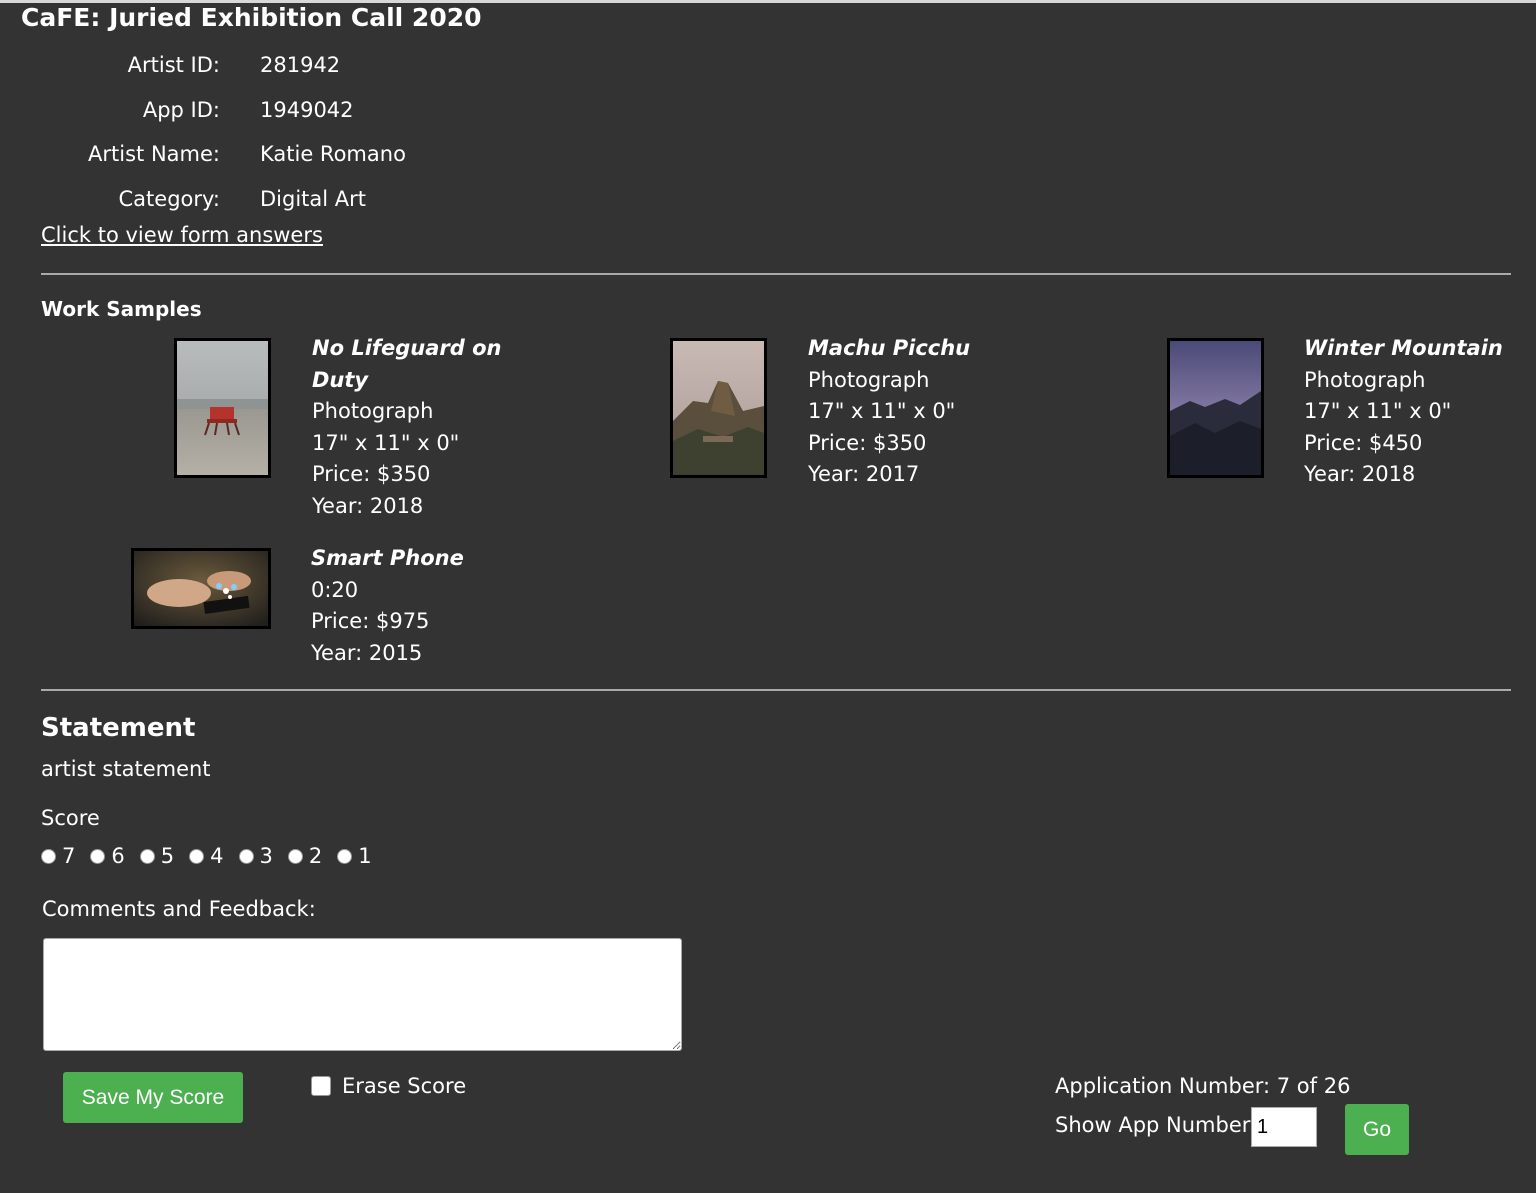 The height and width of the screenshot is (1193, 1536). Describe the element at coordinates (300, 65) in the screenshot. I see `artist-id-value: 281942` at that location.